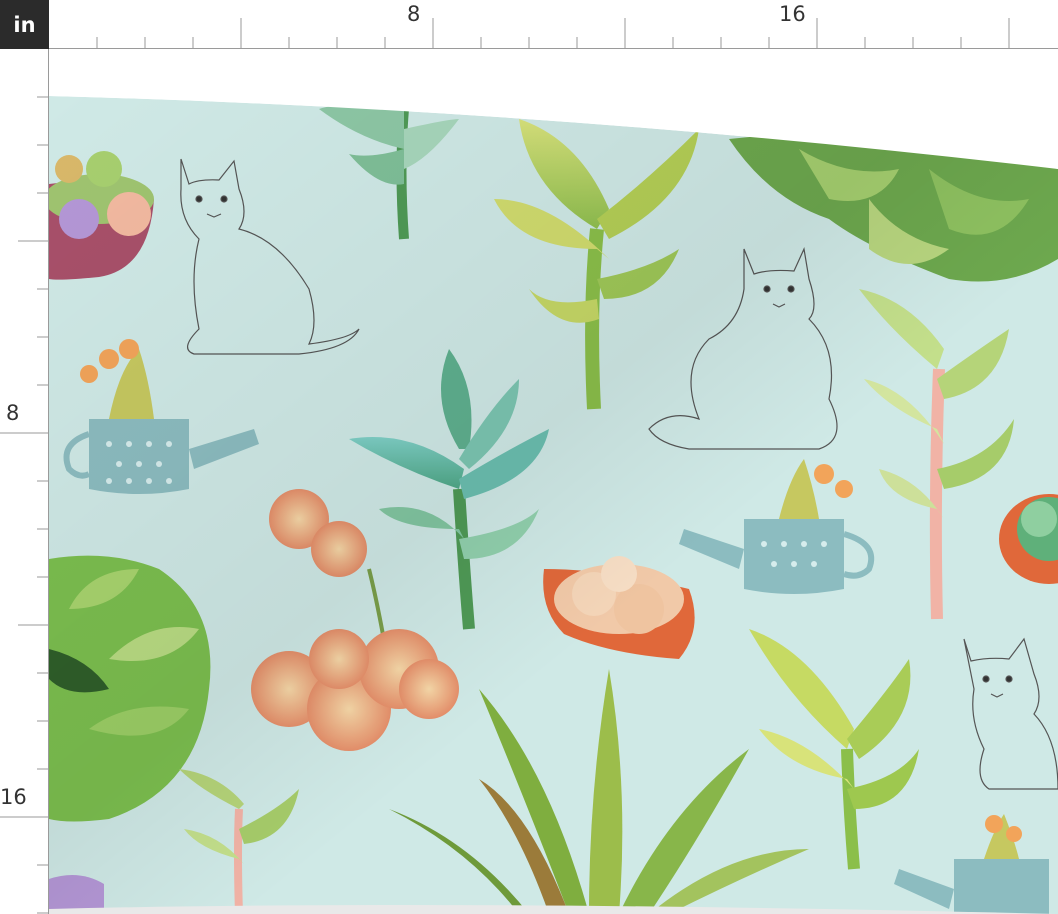  I want to click on left-ruler-label-16: 16, so click(13, 797).